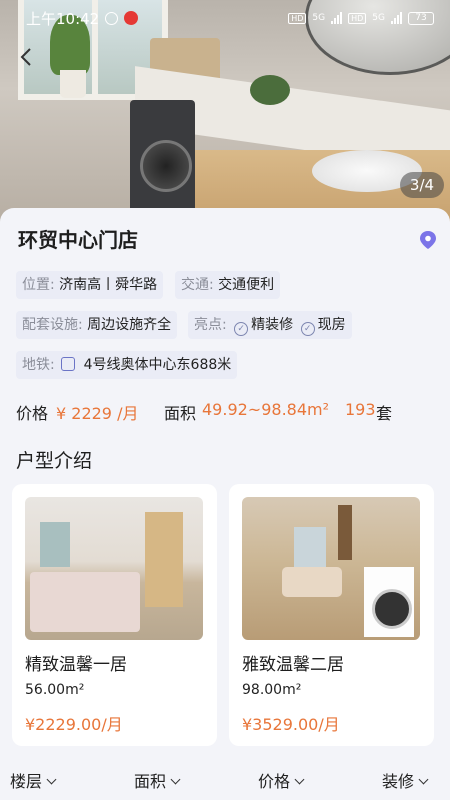 This screenshot has height=800, width=450. I want to click on facilities-chip: 配套设施: 周边设施齐全, so click(97, 325).